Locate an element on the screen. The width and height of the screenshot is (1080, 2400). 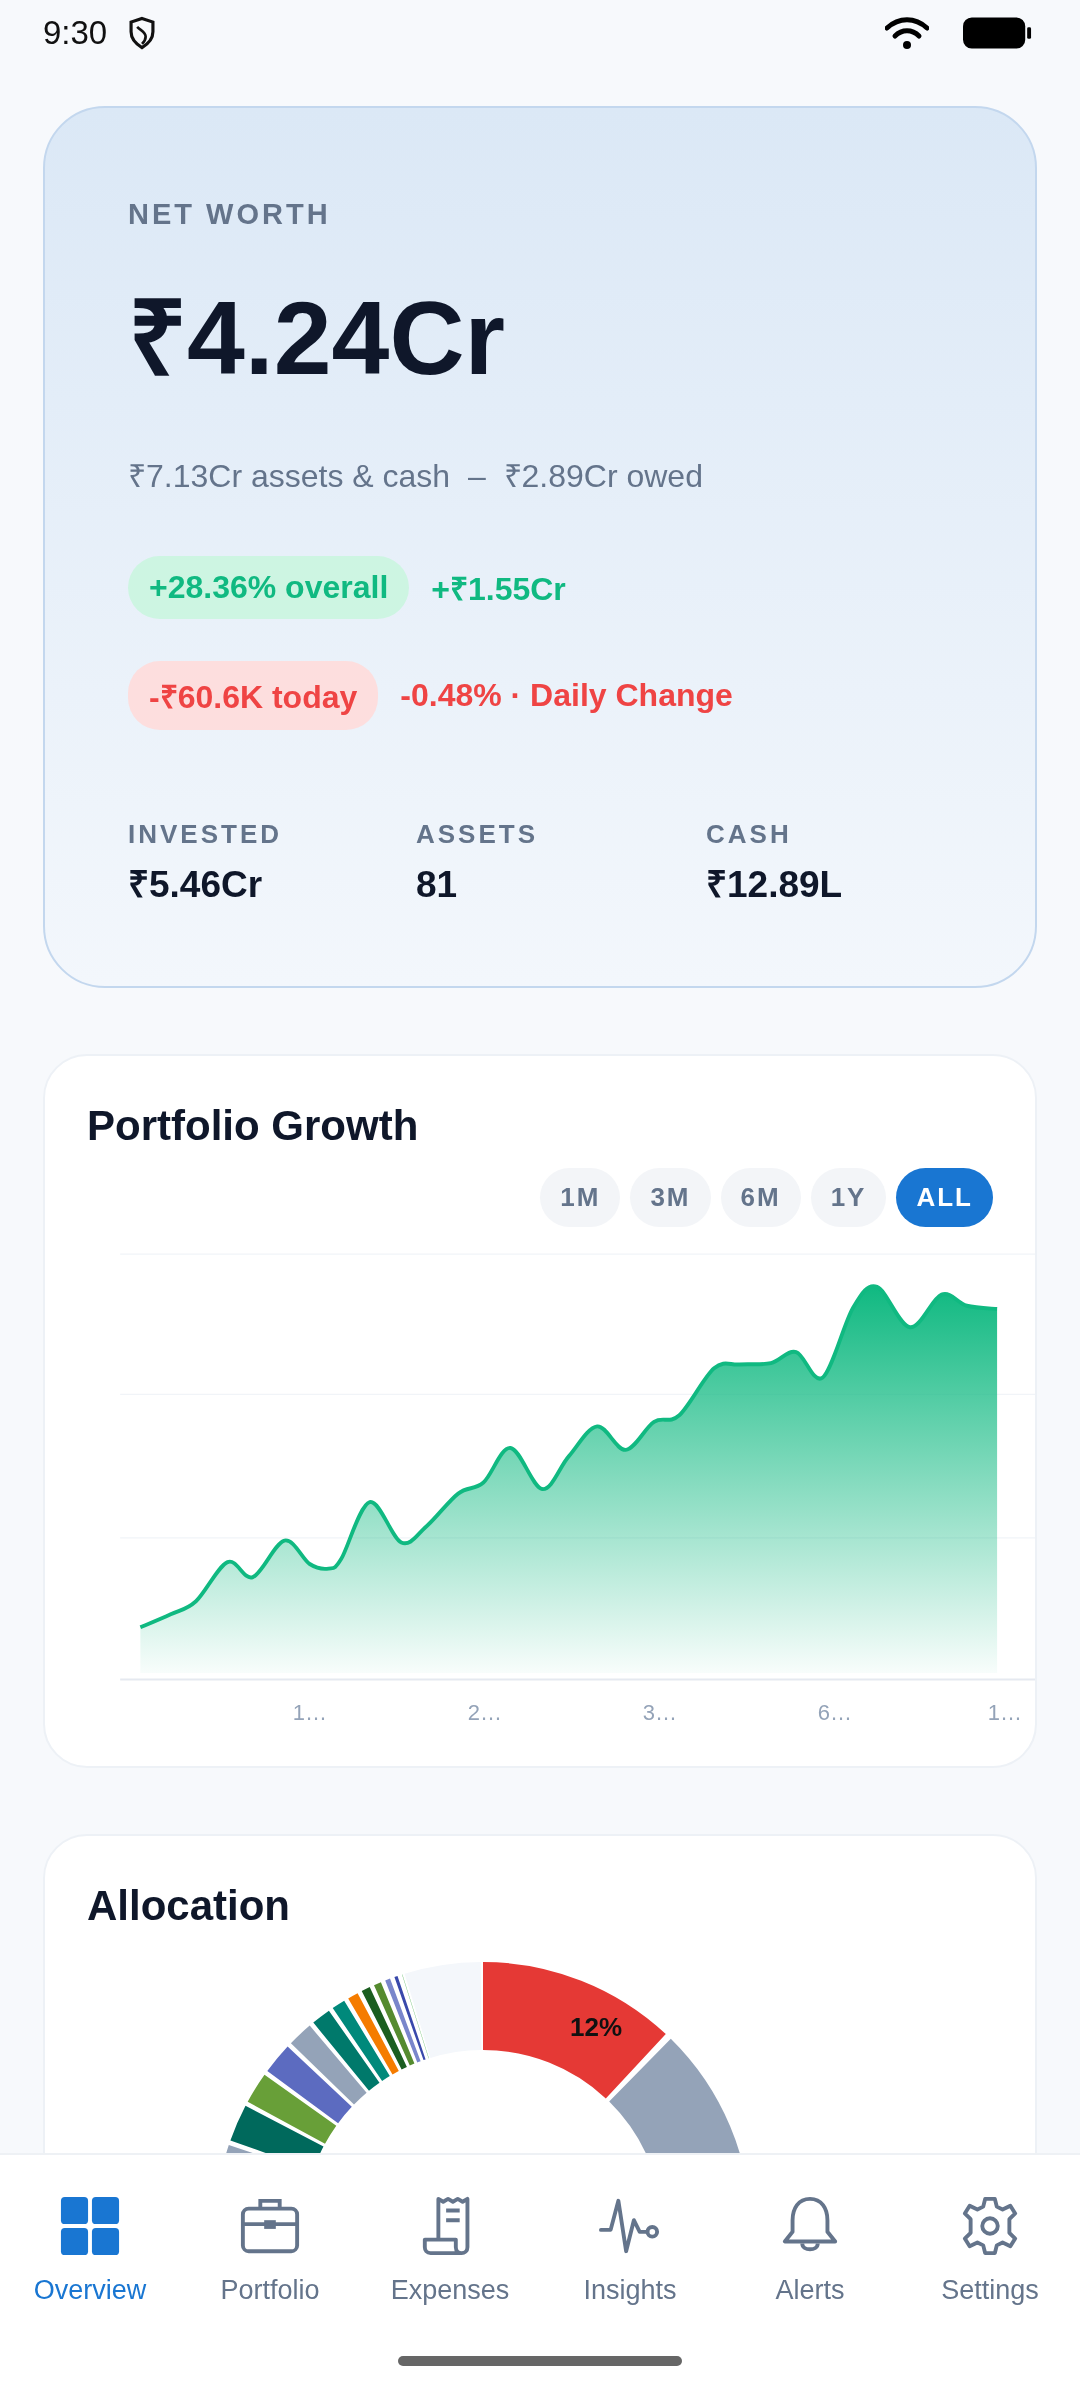
wifi-icon is located at coordinates (907, 33).